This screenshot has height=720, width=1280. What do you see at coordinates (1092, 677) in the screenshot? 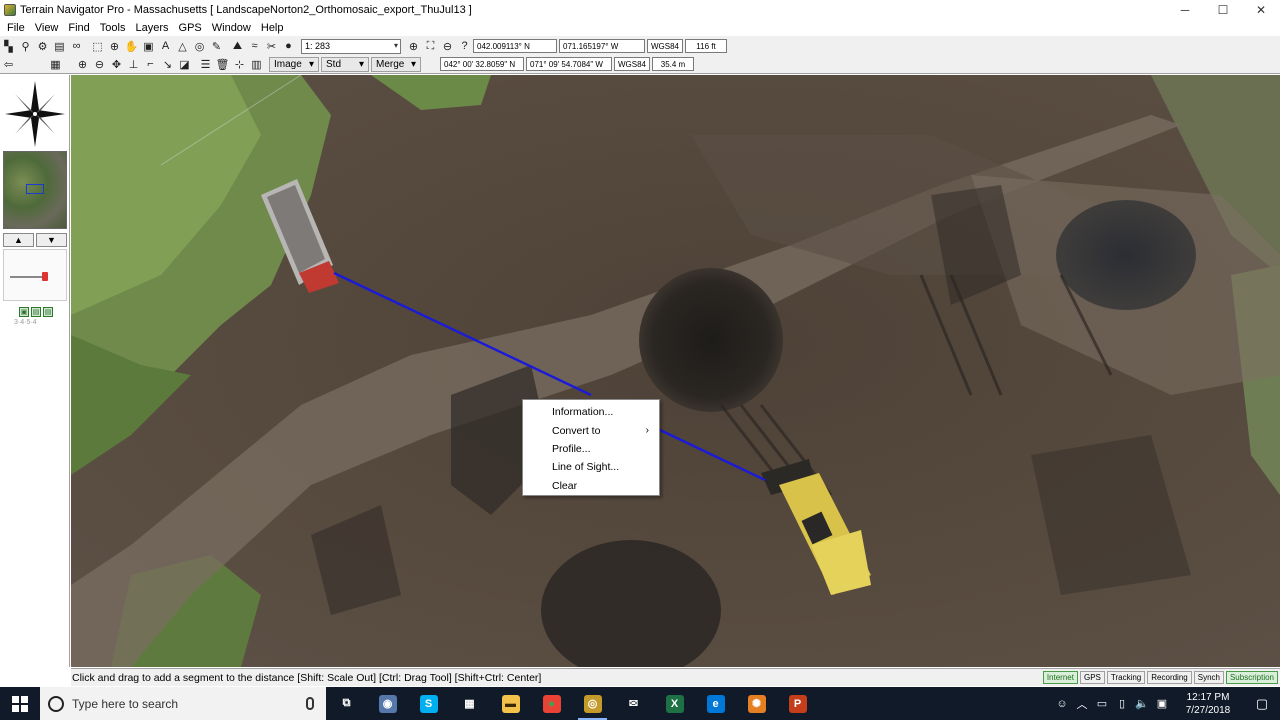
I see `status-panel-gps: GPS` at bounding box center [1092, 677].